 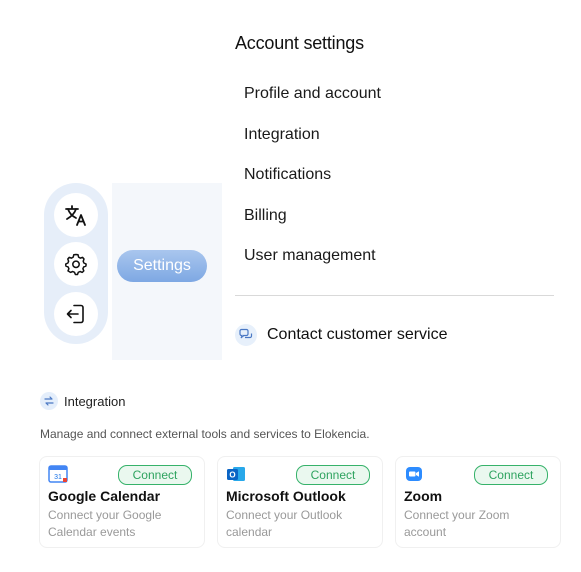 I want to click on card-description: Connect your Zoom account, so click(x=457, y=523).